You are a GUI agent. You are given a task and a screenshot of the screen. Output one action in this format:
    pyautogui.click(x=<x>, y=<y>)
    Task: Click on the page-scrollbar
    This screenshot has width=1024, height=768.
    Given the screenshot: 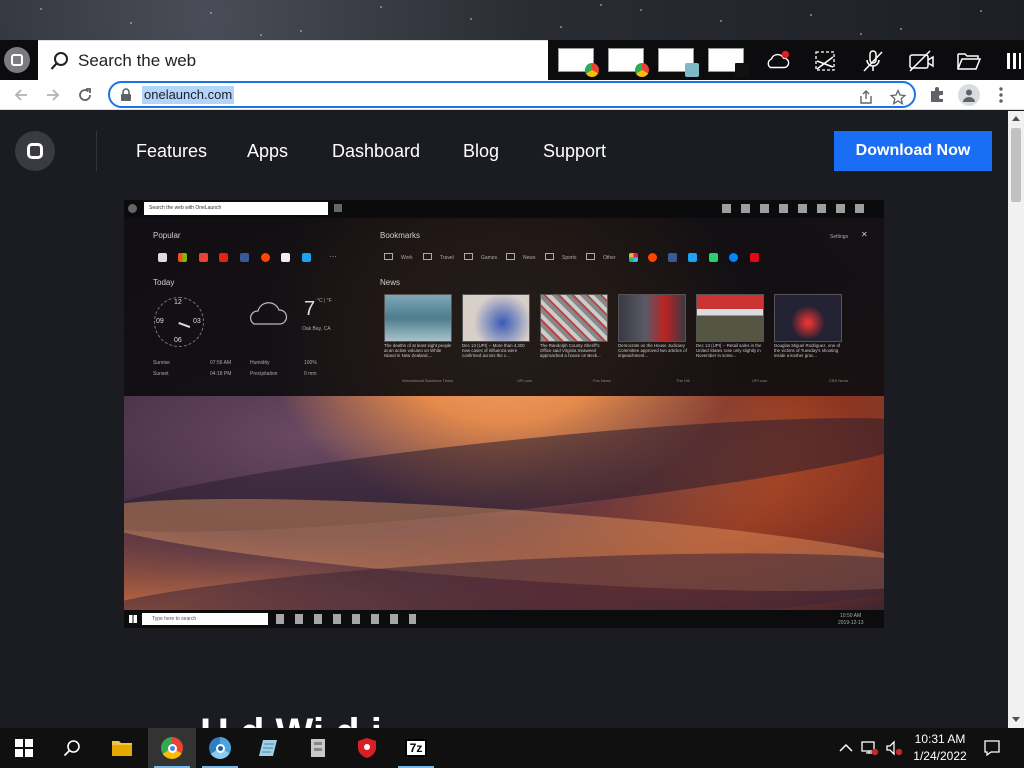 What is the action you would take?
    pyautogui.click(x=1016, y=419)
    